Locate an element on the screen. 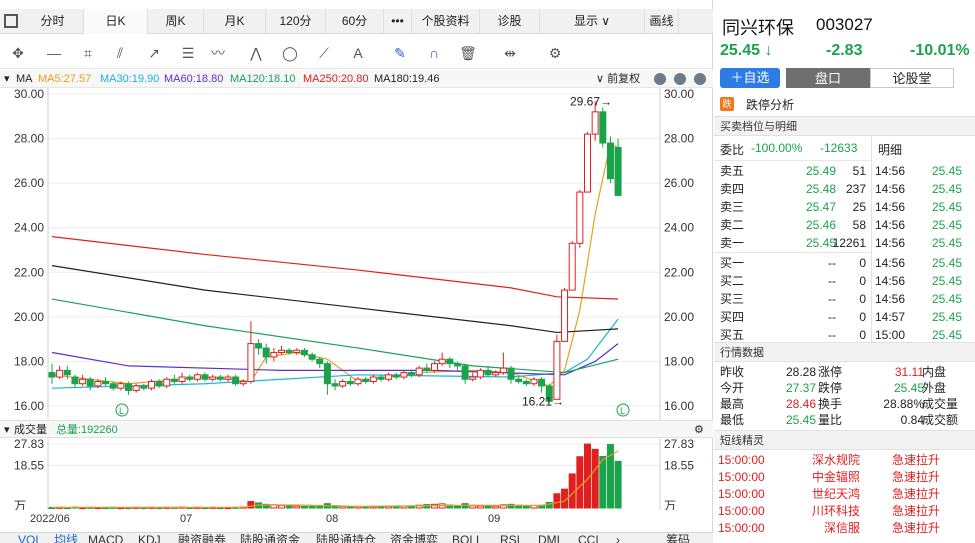 This screenshot has width=975, height=543. indicator-tab: 资金博弈 is located at coordinates (414, 538).